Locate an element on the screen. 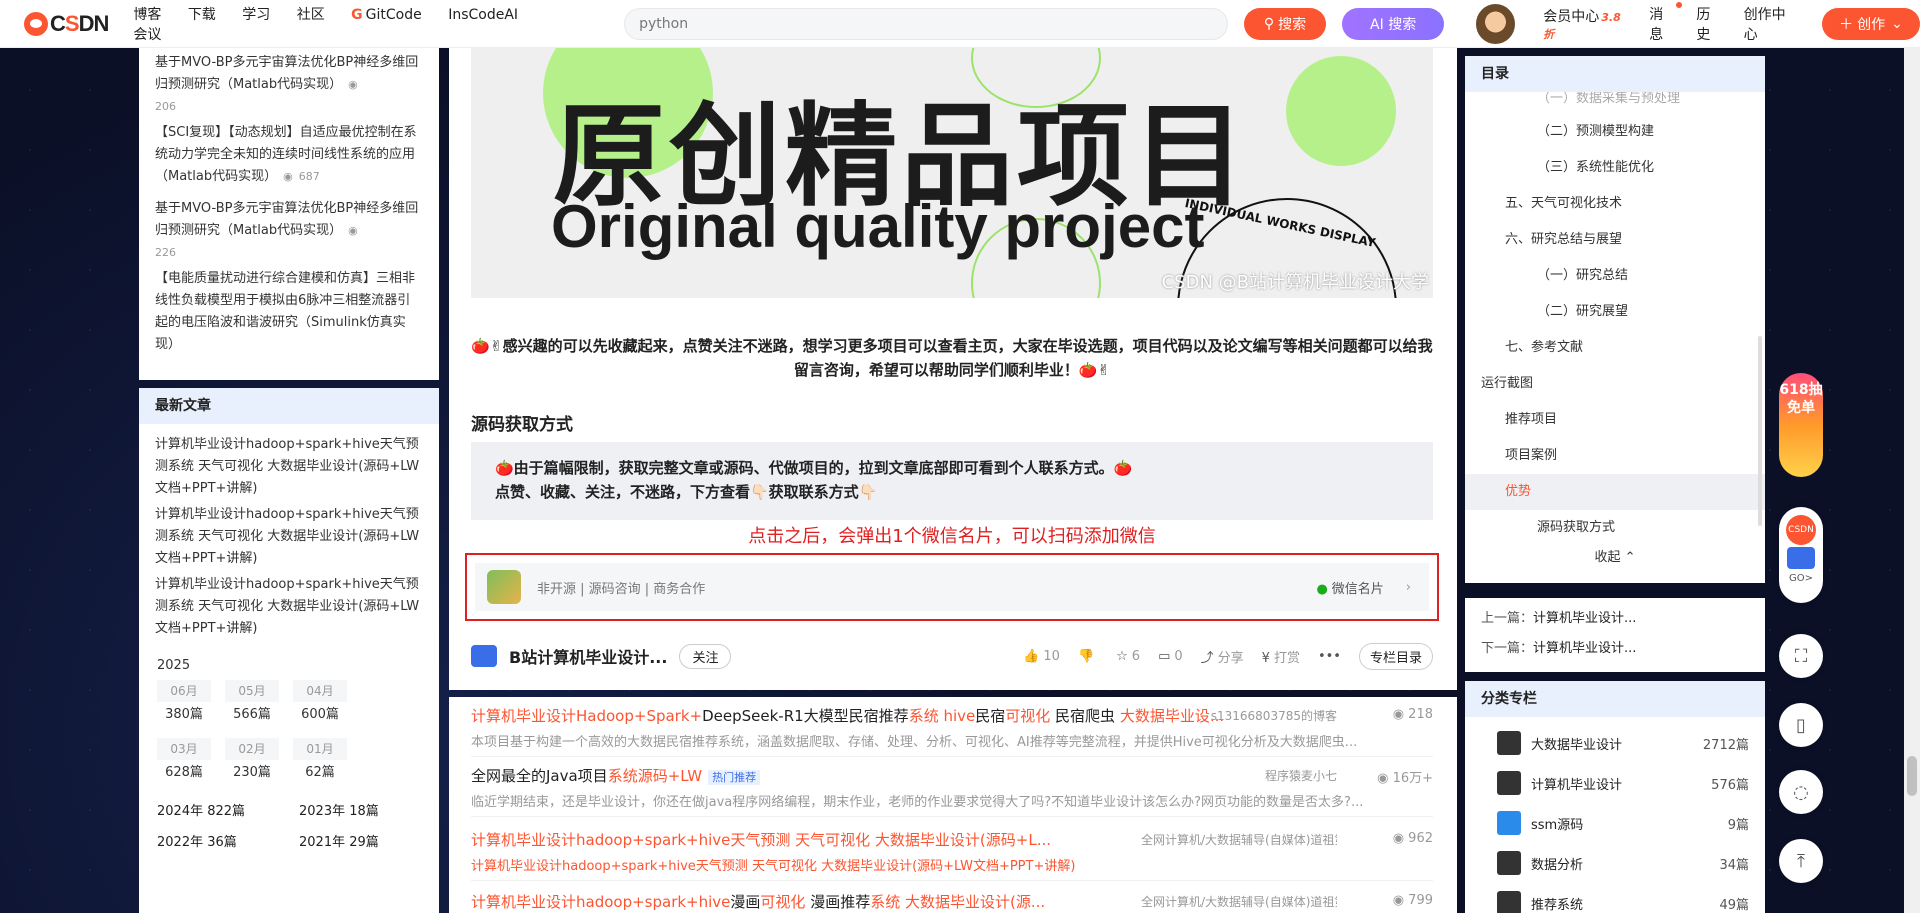 The width and height of the screenshot is (1920, 913). archive-month: 03月 628篇 is located at coordinates (184, 764).